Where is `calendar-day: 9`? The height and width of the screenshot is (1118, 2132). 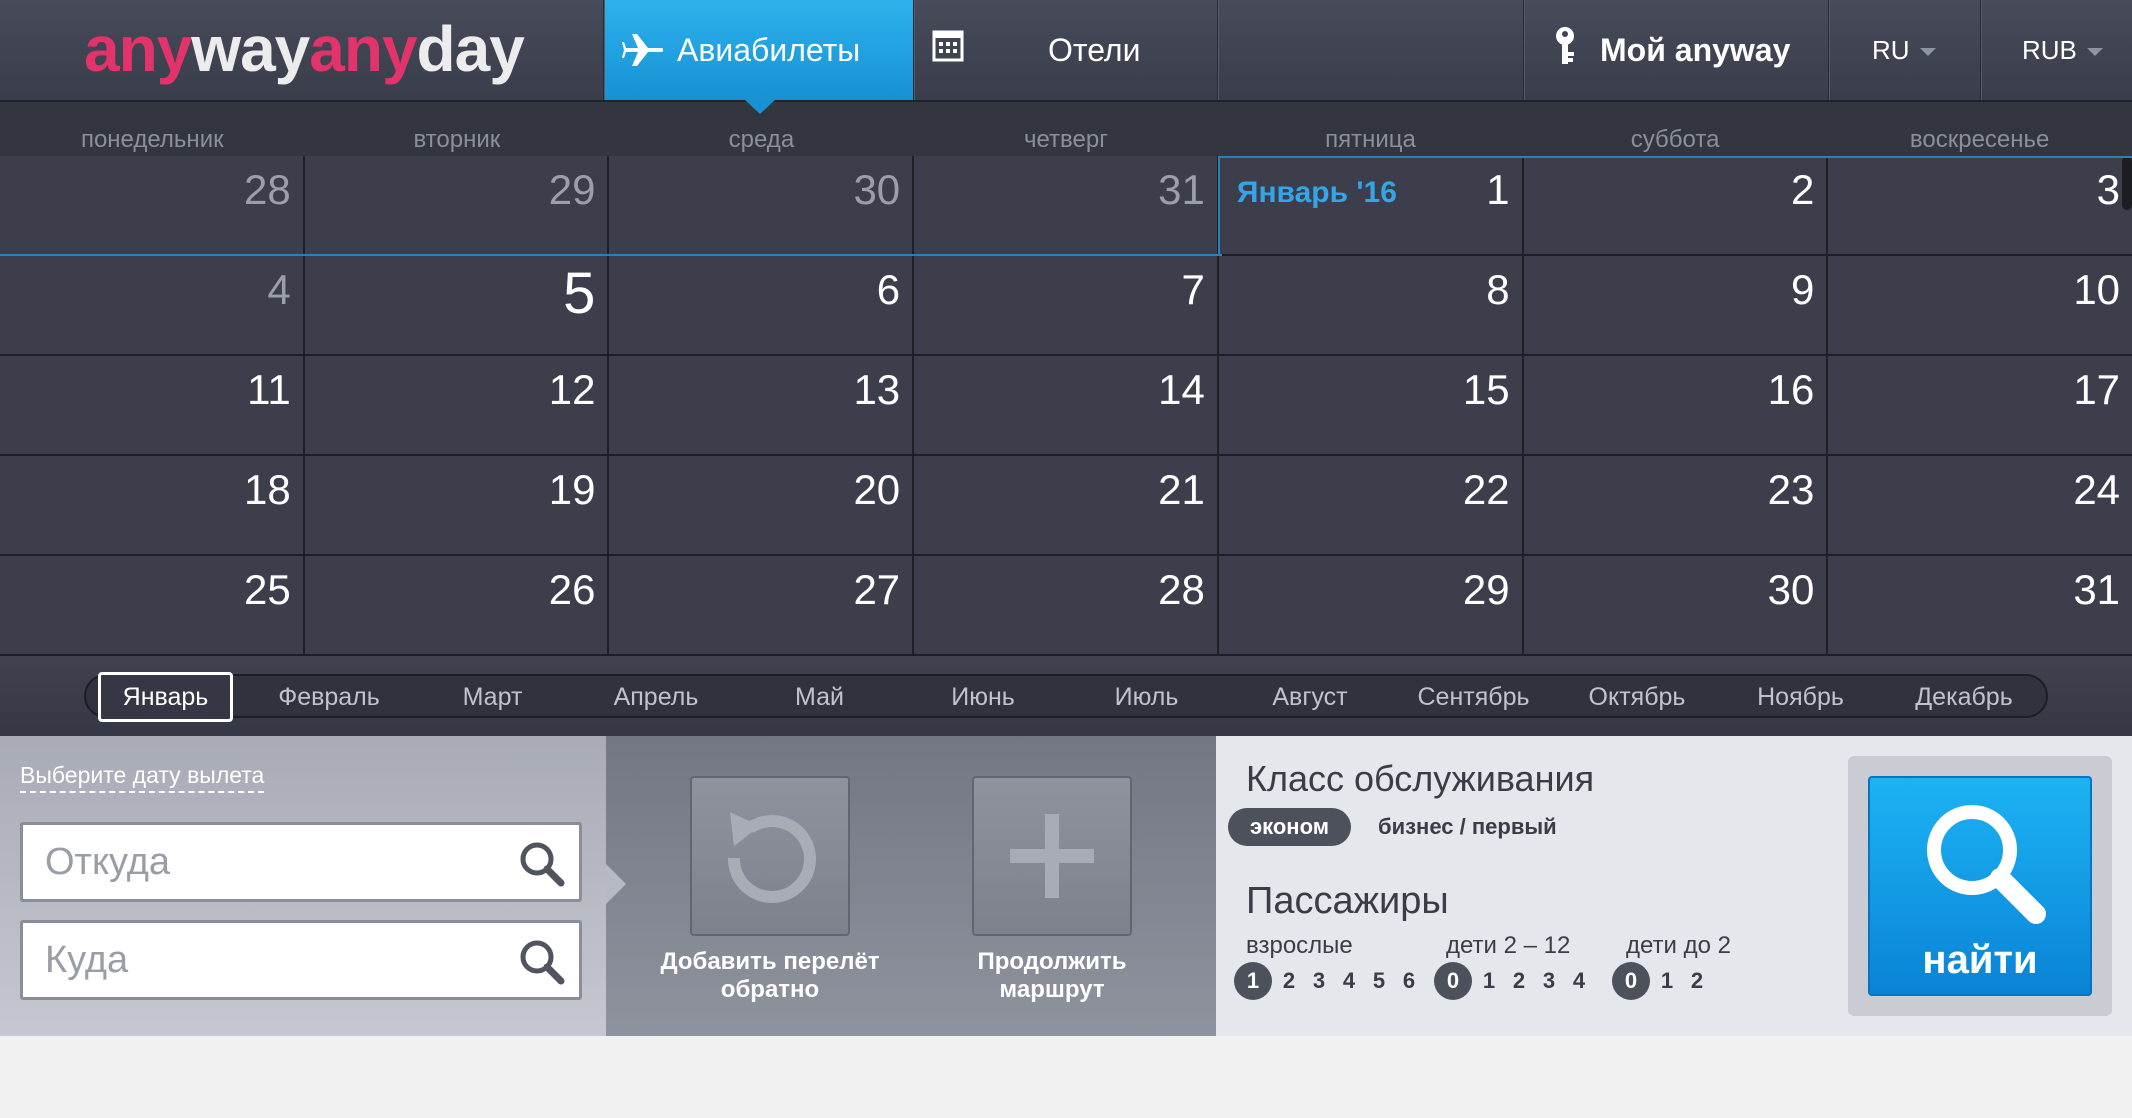 calendar-day: 9 is located at coordinates (1675, 305).